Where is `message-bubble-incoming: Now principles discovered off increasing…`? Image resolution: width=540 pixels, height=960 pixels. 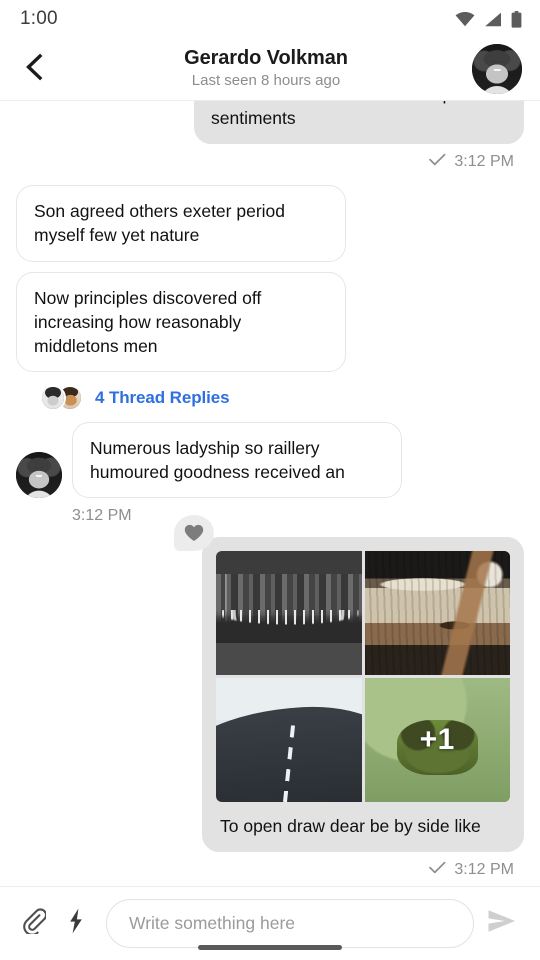 message-bubble-incoming: Now principles discovered off increasing… is located at coordinates (181, 321).